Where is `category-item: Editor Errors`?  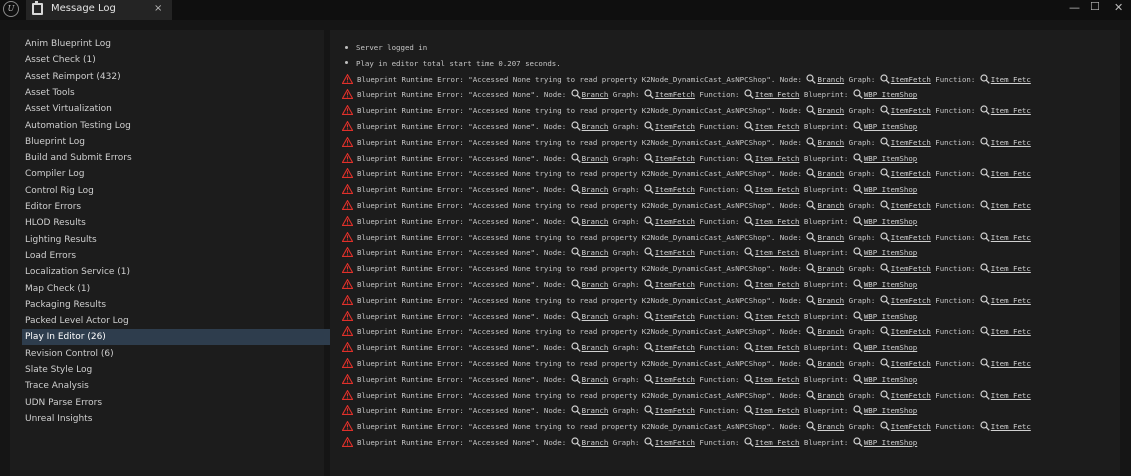
category-item: Editor Errors is located at coordinates (172, 207).